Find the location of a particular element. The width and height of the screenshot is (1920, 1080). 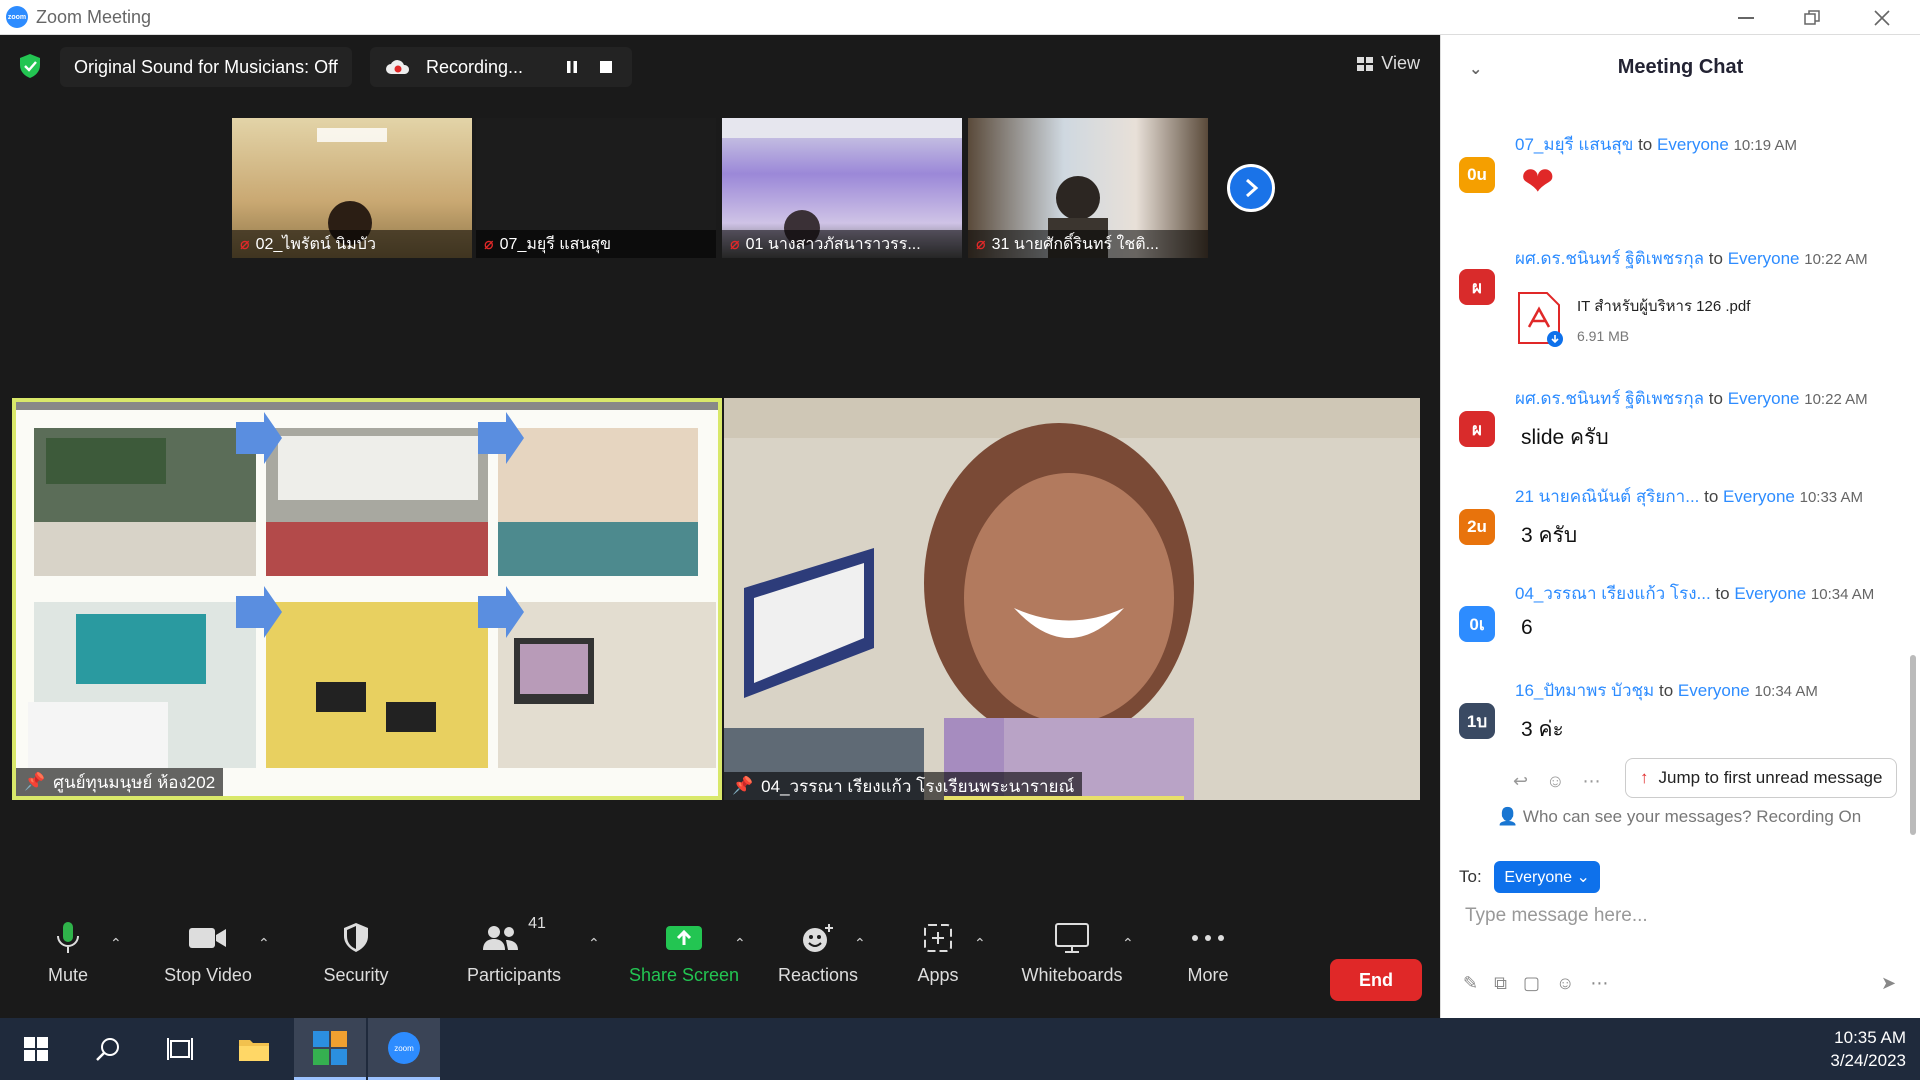

stop-icon is located at coordinates (606, 67).